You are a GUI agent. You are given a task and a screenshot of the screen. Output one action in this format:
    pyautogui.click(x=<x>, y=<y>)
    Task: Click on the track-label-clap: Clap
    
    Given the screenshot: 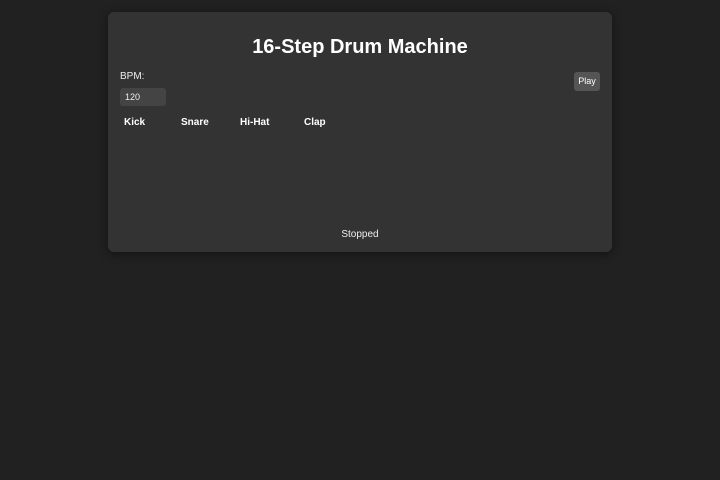 What is the action you would take?
    pyautogui.click(x=315, y=123)
    